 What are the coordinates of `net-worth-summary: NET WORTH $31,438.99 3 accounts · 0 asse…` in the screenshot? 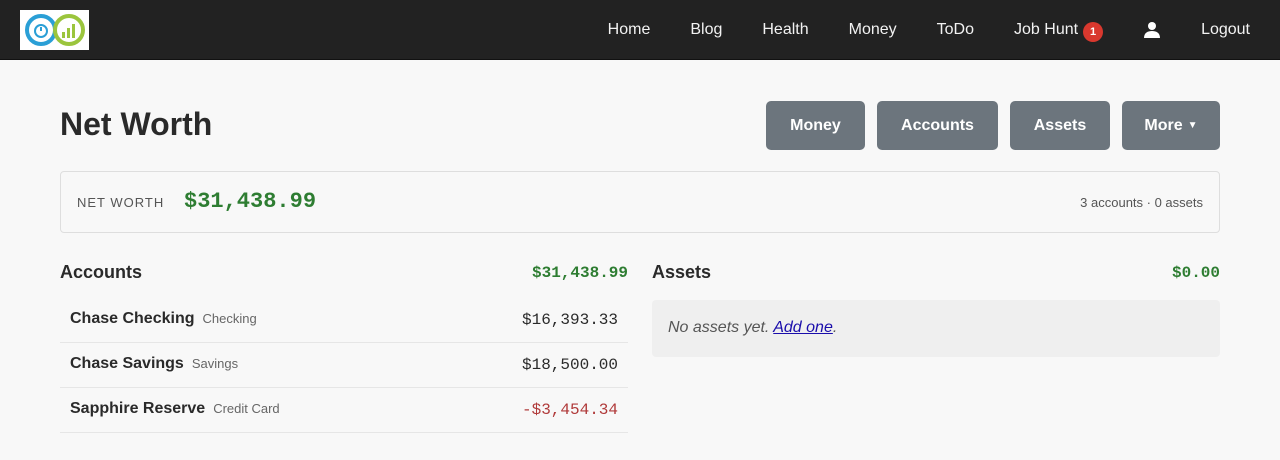 It's located at (640, 202).